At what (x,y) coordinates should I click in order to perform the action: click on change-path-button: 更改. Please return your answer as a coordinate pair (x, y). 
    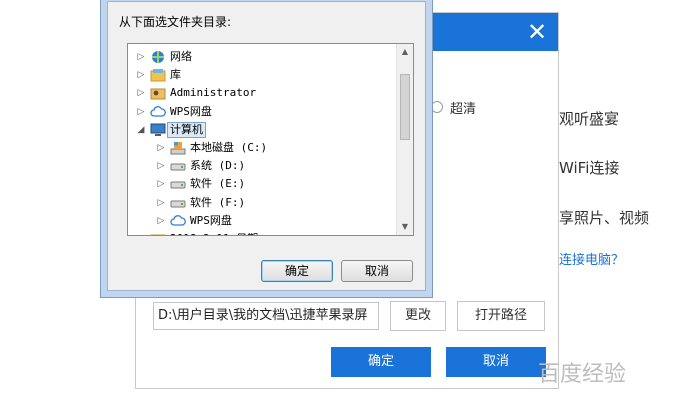
    Looking at the image, I should click on (418, 316).